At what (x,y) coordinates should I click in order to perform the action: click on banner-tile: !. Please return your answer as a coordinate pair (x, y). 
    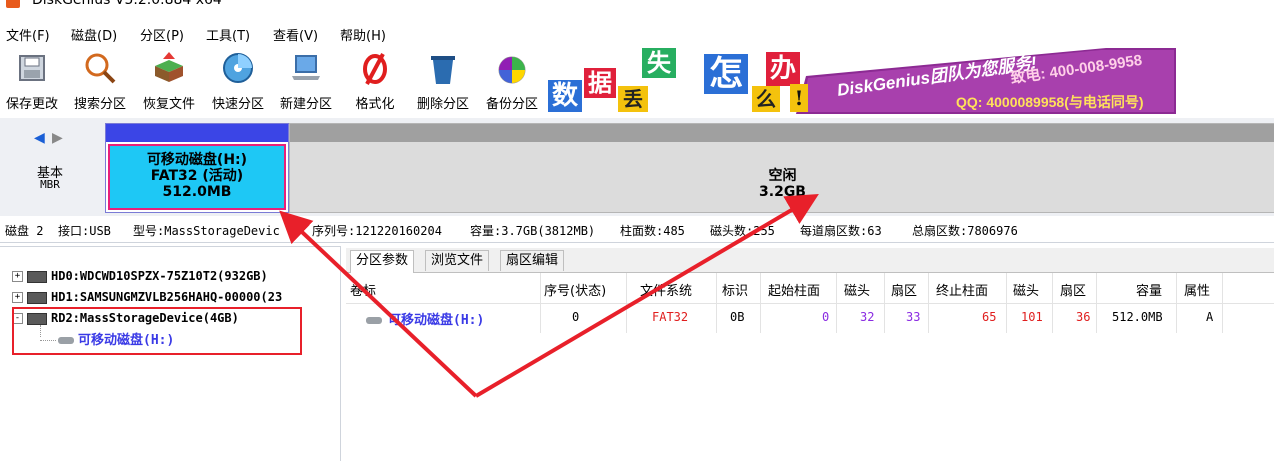
    Looking at the image, I should click on (799, 98).